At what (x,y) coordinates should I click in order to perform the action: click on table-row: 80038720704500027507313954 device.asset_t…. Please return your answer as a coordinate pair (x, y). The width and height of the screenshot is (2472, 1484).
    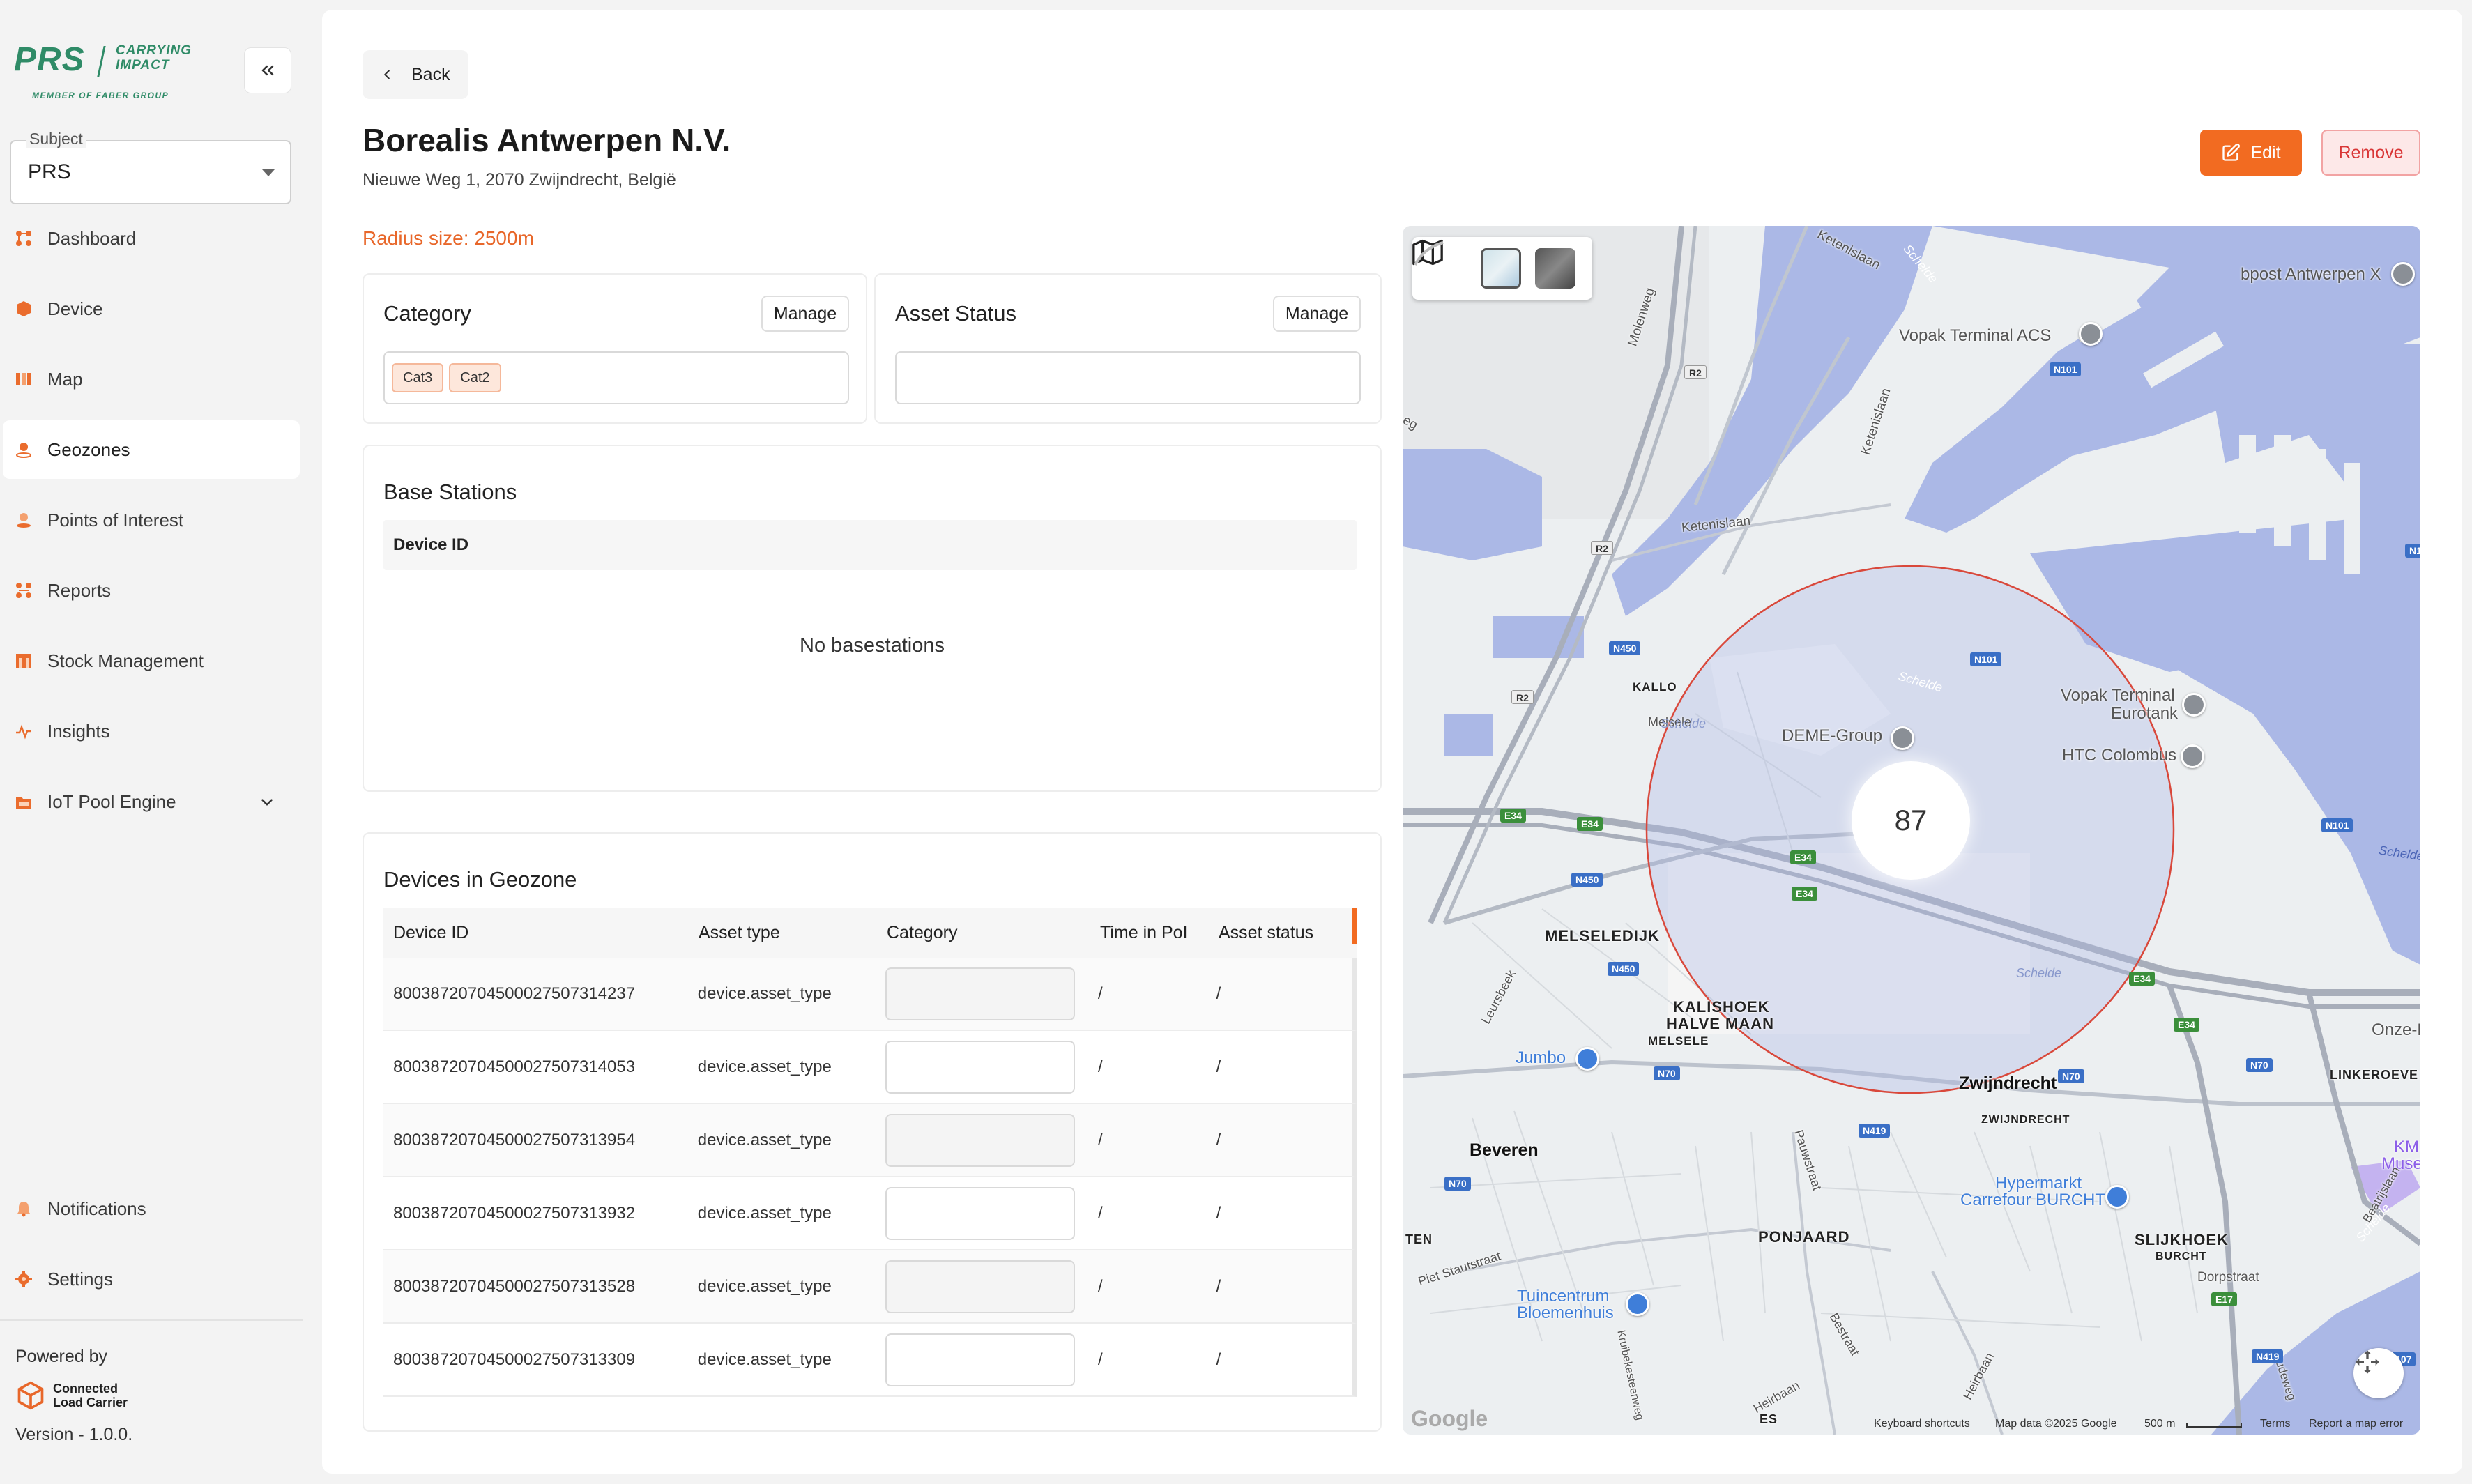
    Looking at the image, I should click on (870, 1140).